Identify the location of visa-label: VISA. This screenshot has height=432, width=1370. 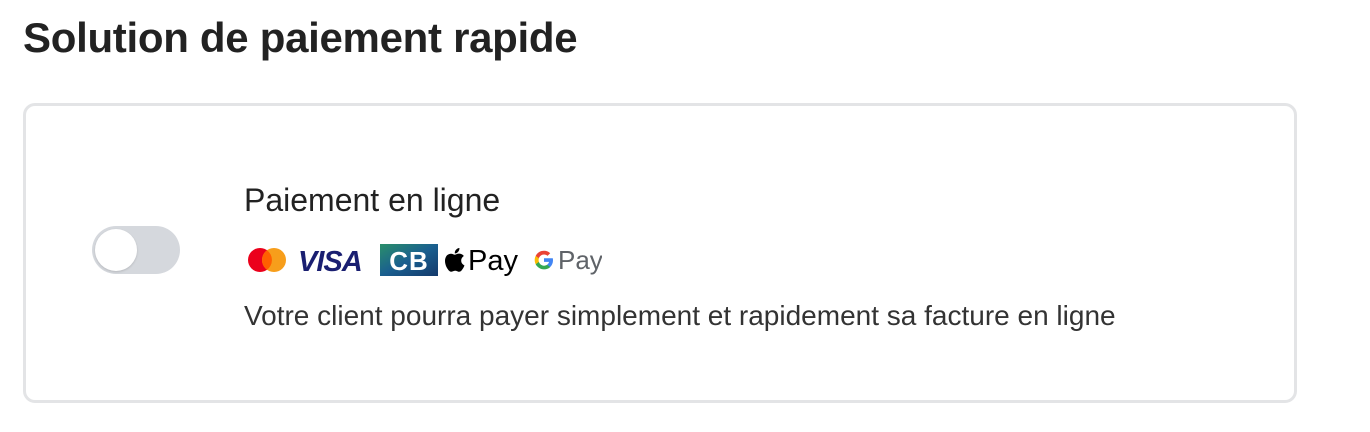
(330, 260).